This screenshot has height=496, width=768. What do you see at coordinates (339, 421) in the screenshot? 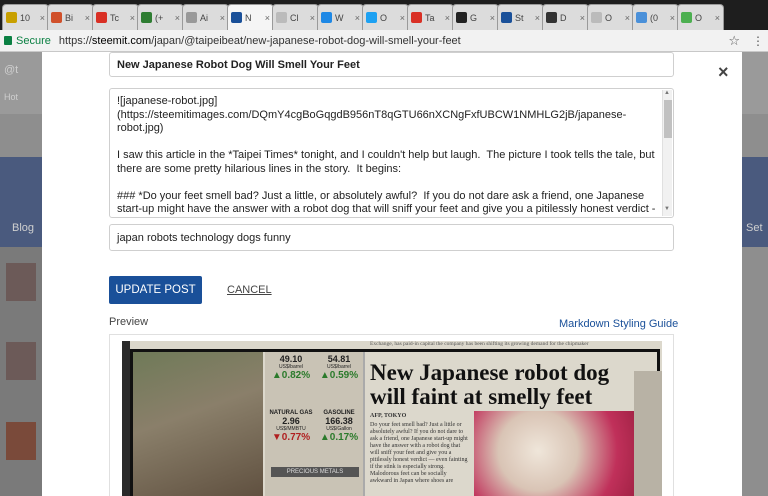
I see `quote-value: 166.38` at bounding box center [339, 421].